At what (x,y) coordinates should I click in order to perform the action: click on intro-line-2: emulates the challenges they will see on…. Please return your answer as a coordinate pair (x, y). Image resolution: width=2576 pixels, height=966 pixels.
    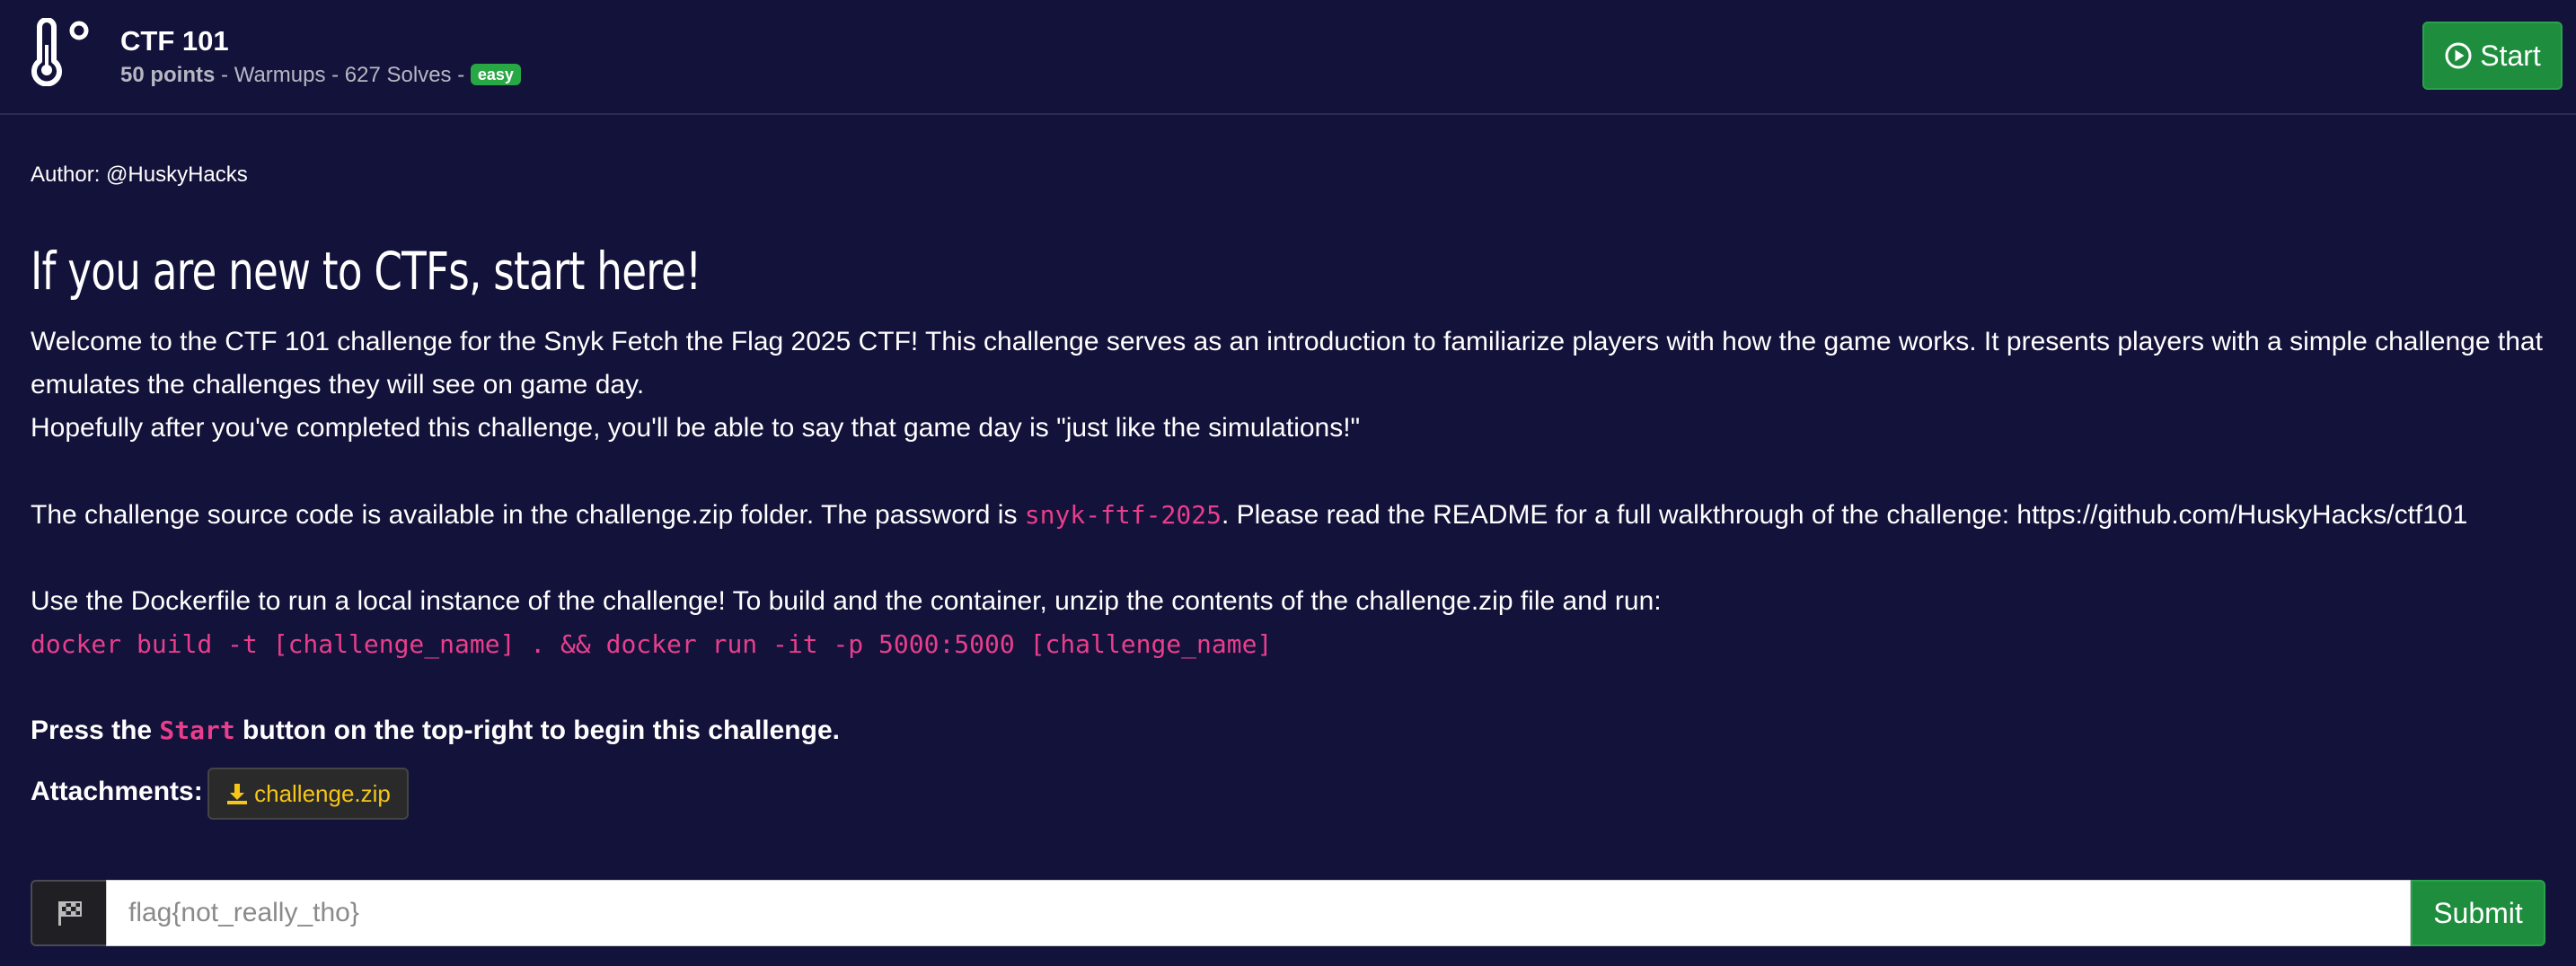
    Looking at the image, I should click on (338, 385).